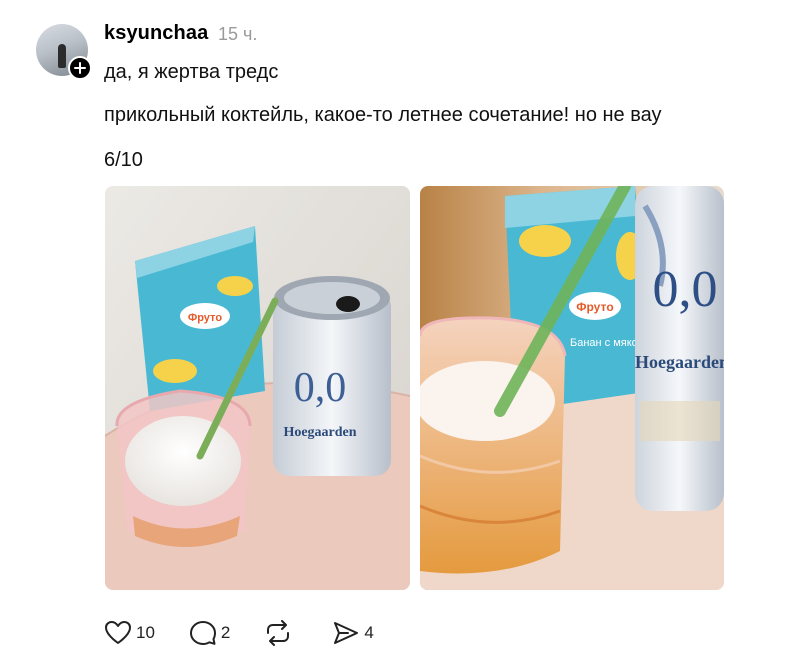  What do you see at coordinates (191, 72) in the screenshot?
I see `post-text-line: да, я жертва тредс` at bounding box center [191, 72].